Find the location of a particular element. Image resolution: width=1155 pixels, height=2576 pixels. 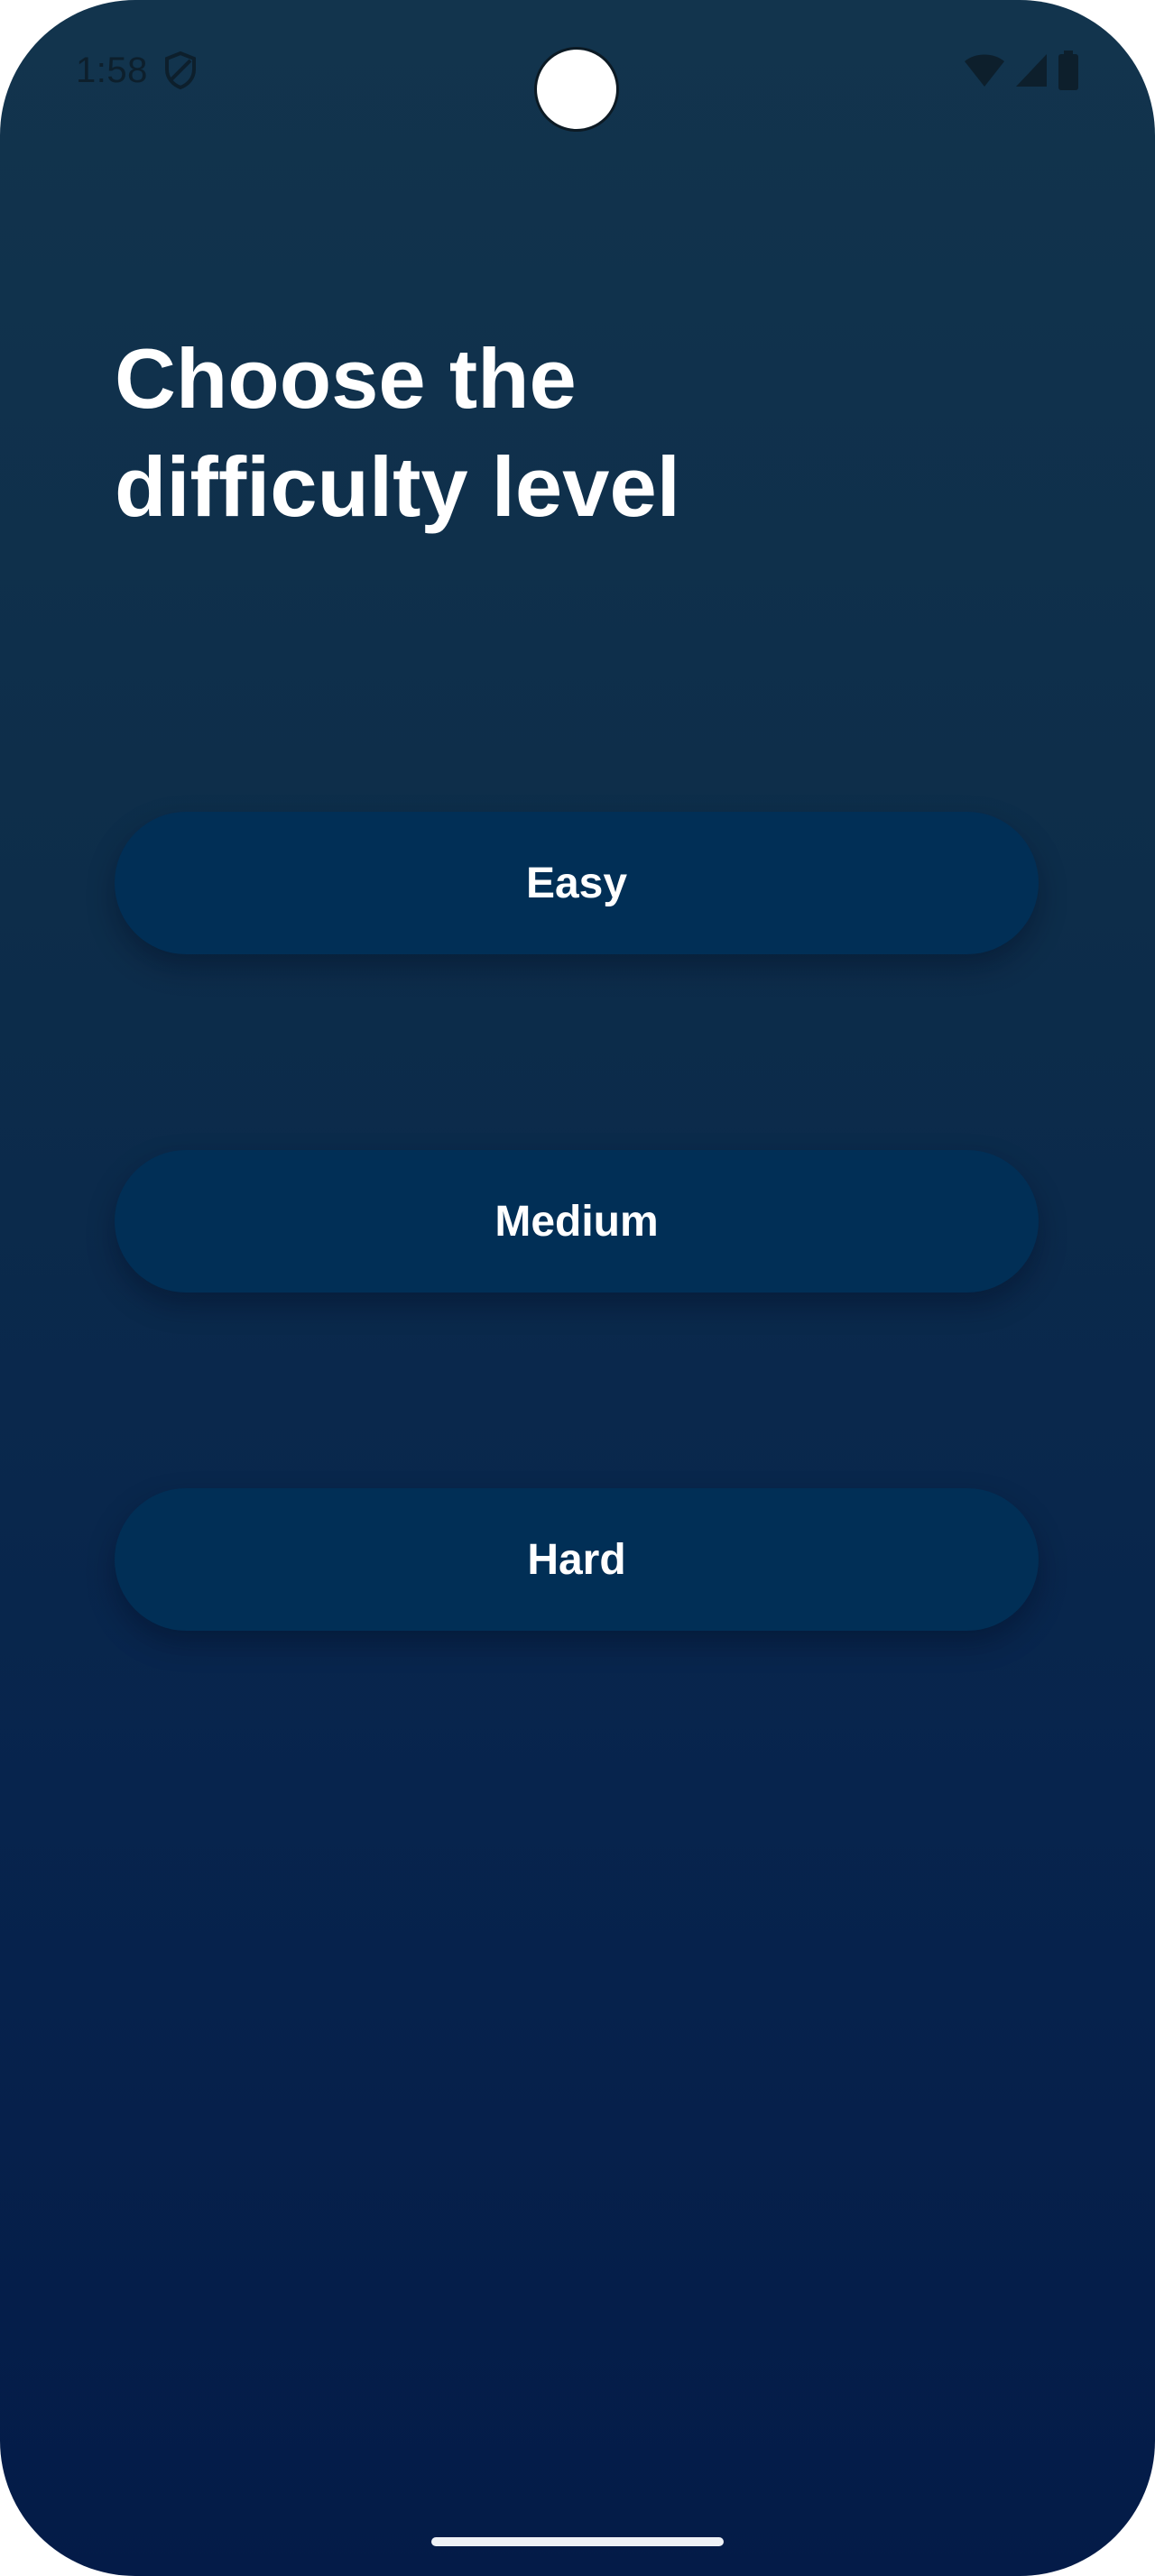

shield-icon is located at coordinates (180, 70).